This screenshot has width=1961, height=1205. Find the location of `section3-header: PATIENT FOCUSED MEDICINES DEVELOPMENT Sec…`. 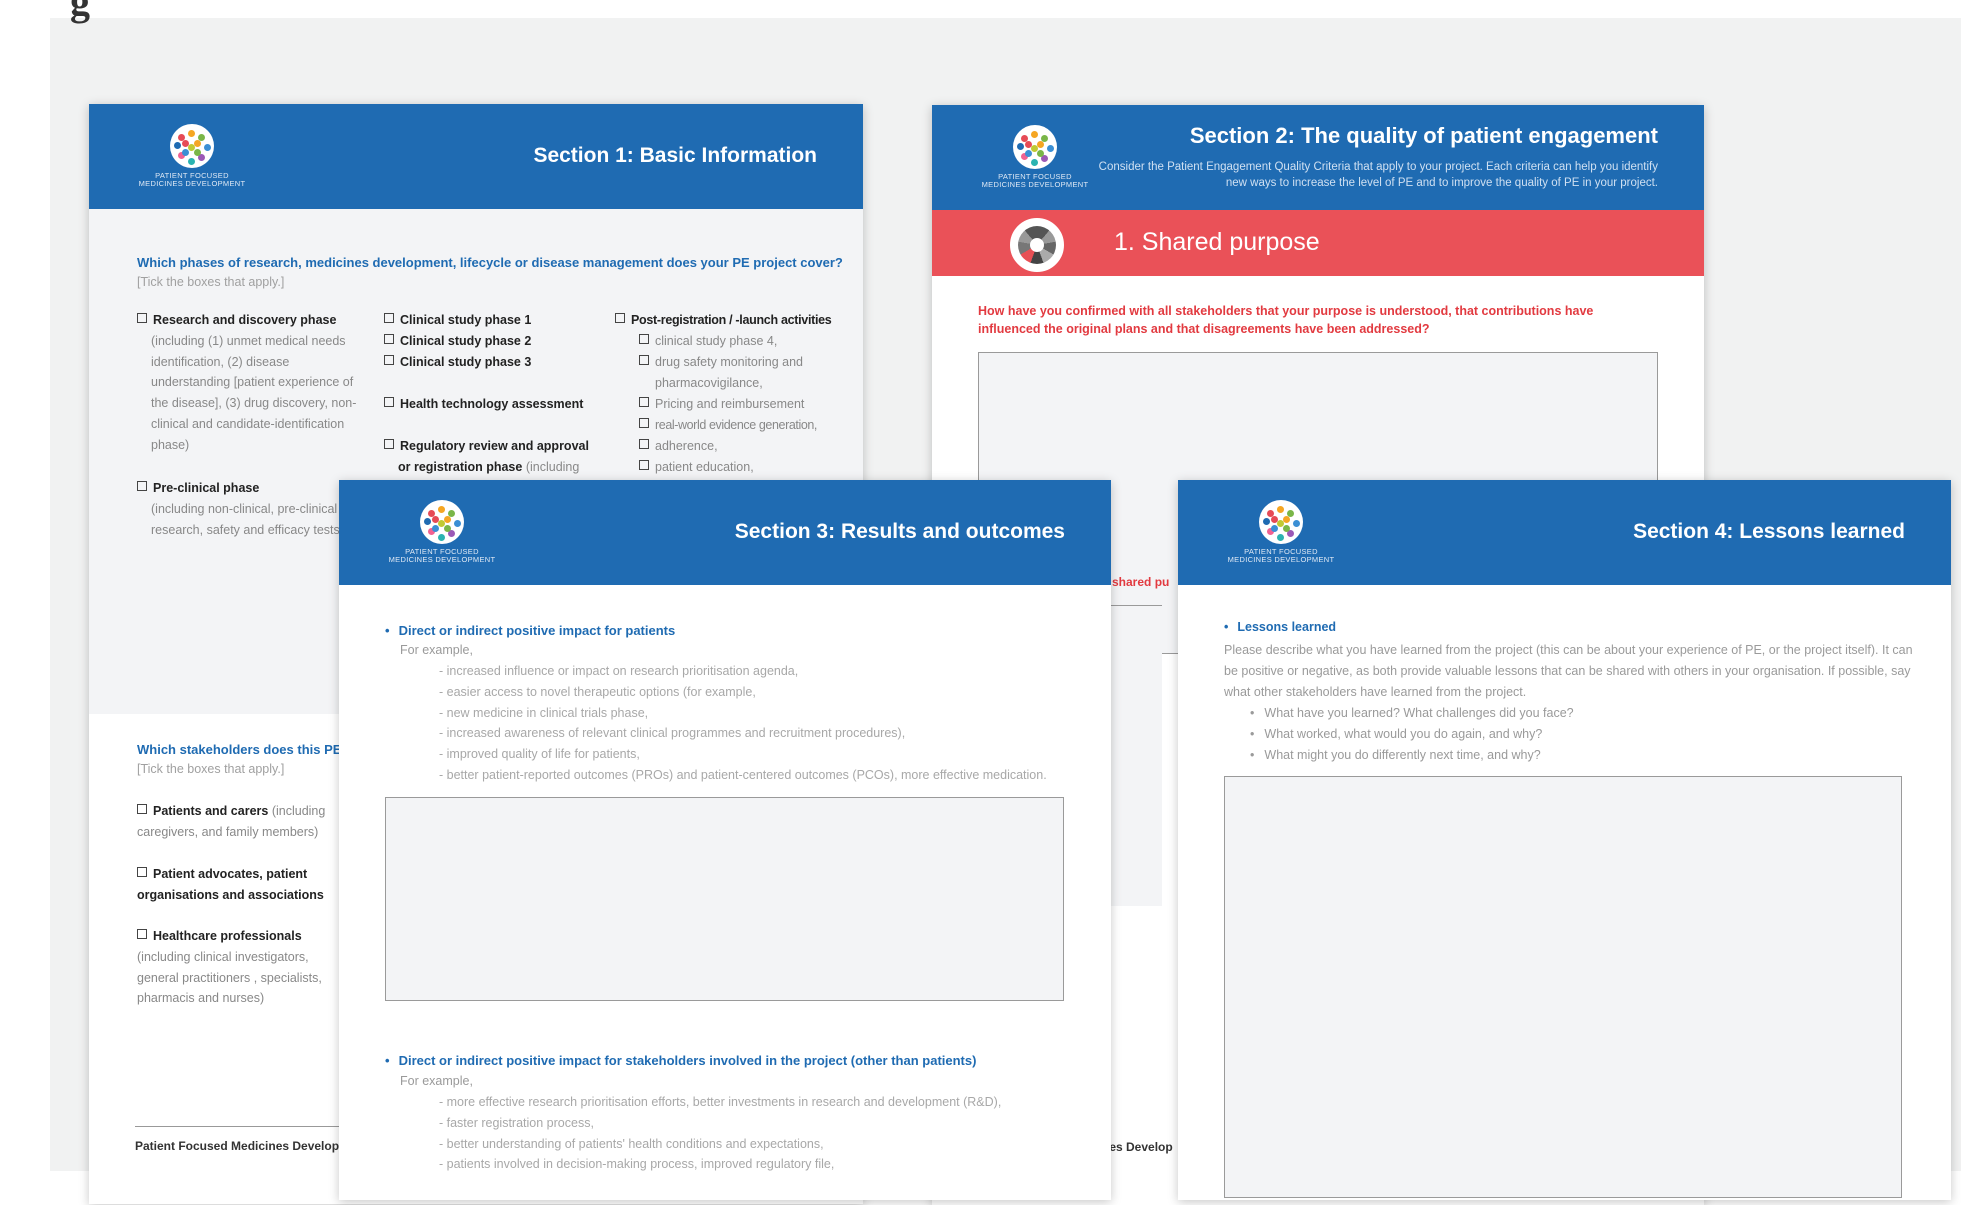

section3-header: PATIENT FOCUSED MEDICINES DEVELOPMENT Sec… is located at coordinates (725, 532).